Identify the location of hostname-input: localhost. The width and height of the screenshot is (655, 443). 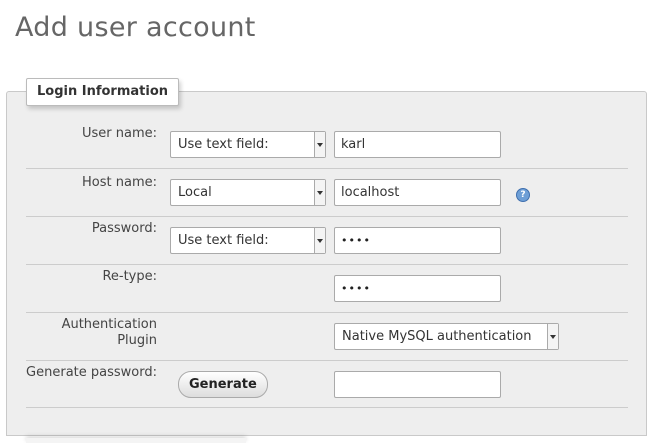
(417, 192).